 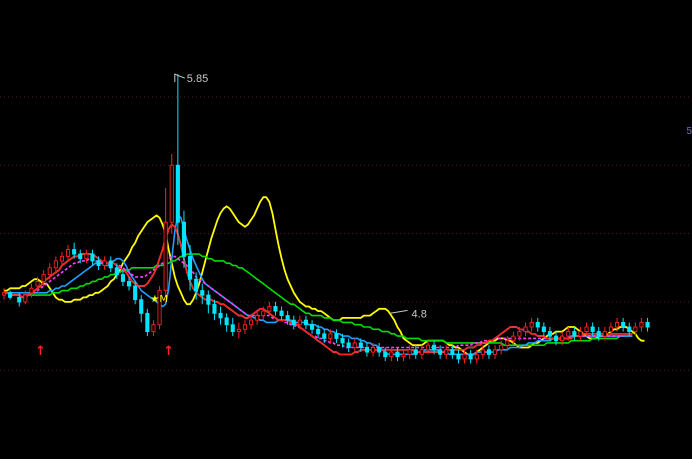 I want to click on signal-arrow: ↑, so click(x=168, y=351).